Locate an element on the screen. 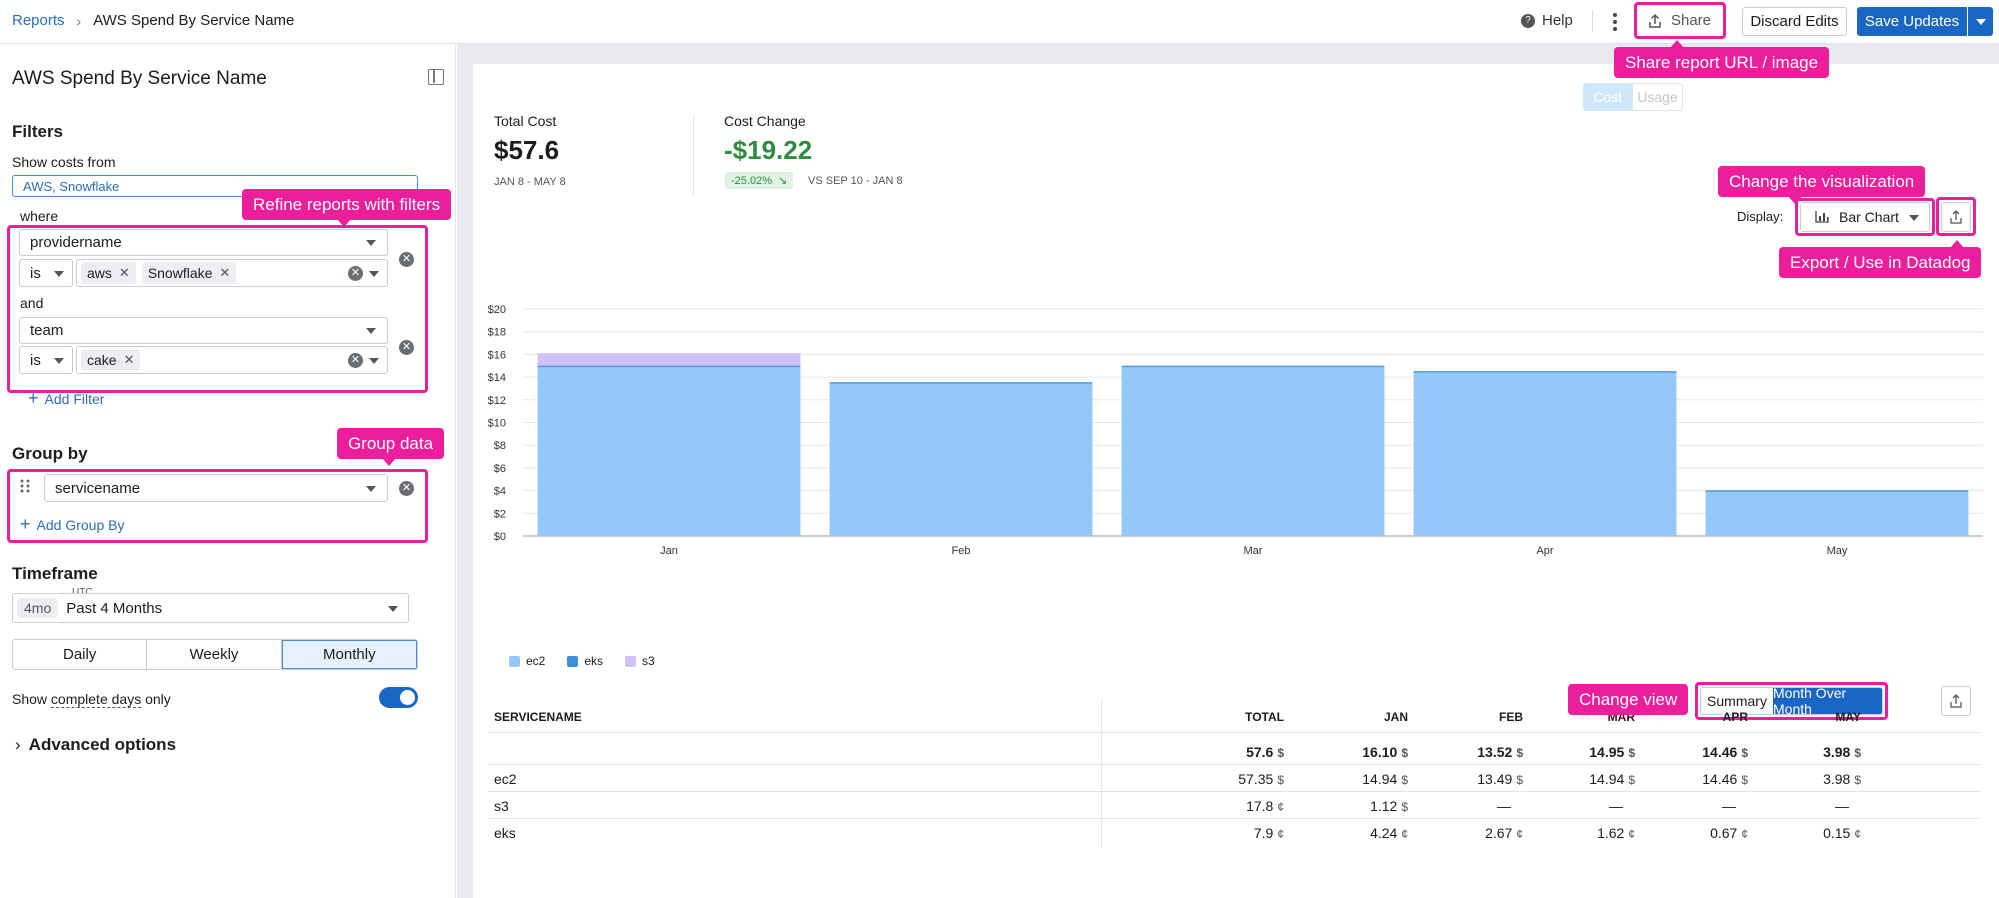 The image size is (1999, 898). legend-item-ec2: ec2 is located at coordinates (527, 661).